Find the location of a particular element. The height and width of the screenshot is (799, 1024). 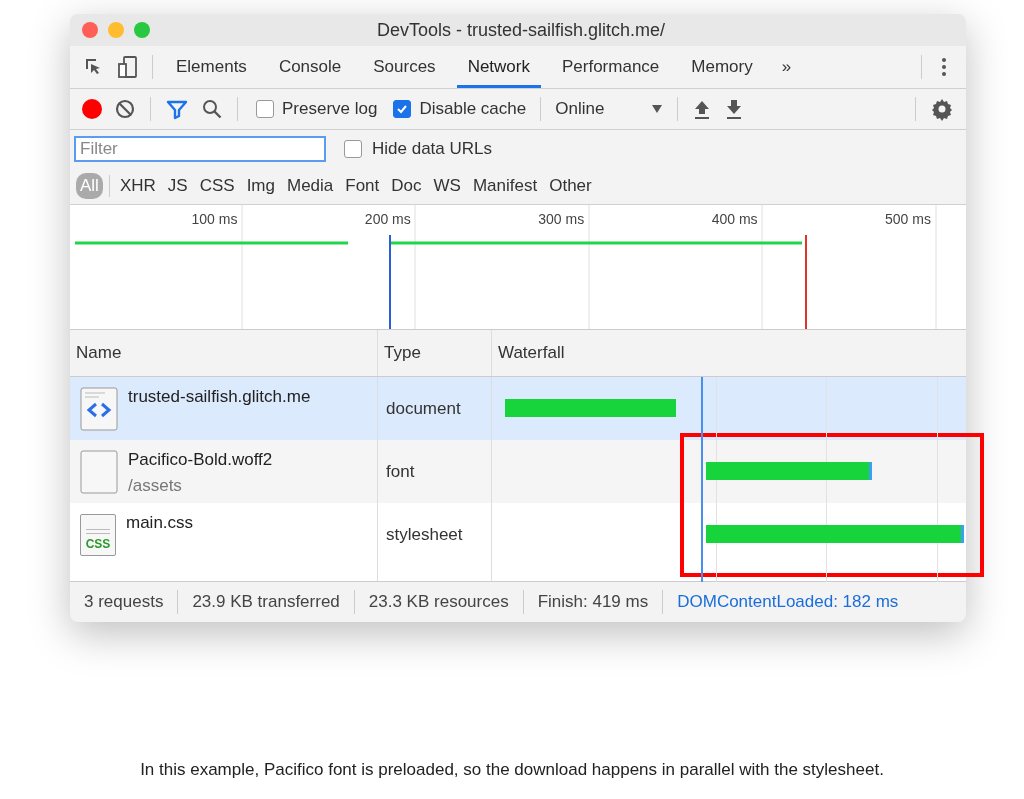

request-row: trusted-sailfish.glitch.me document is located at coordinates (518, 408).